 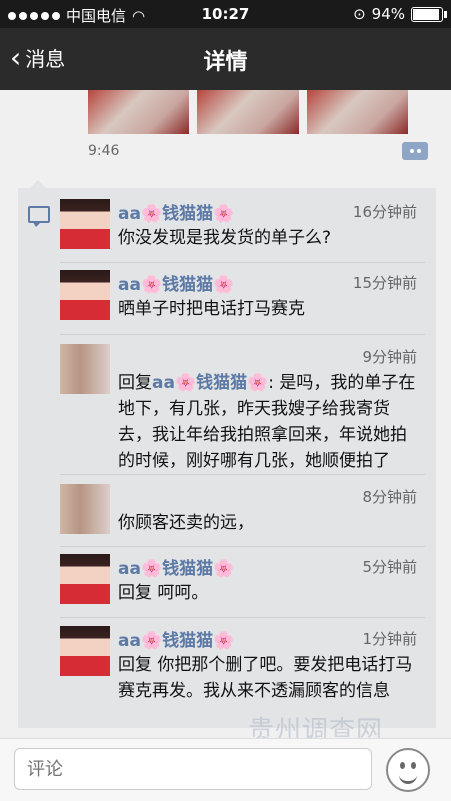 I want to click on emoji-button, so click(x=408, y=770).